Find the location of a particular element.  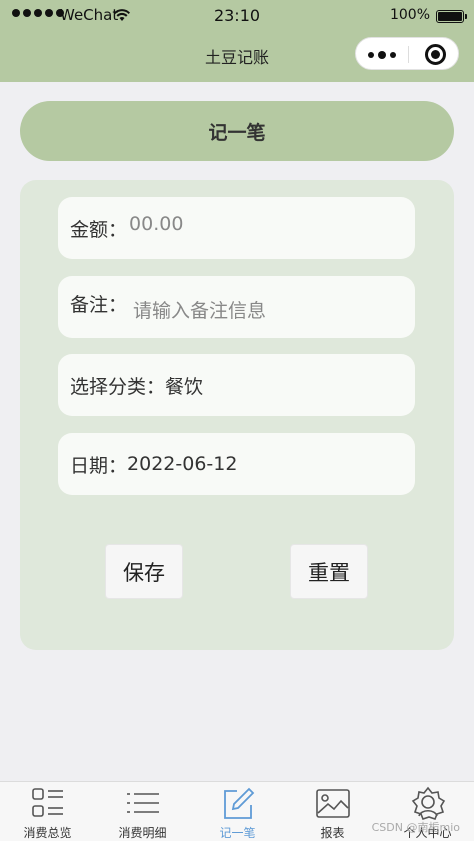

battery-icon is located at coordinates (451, 16).